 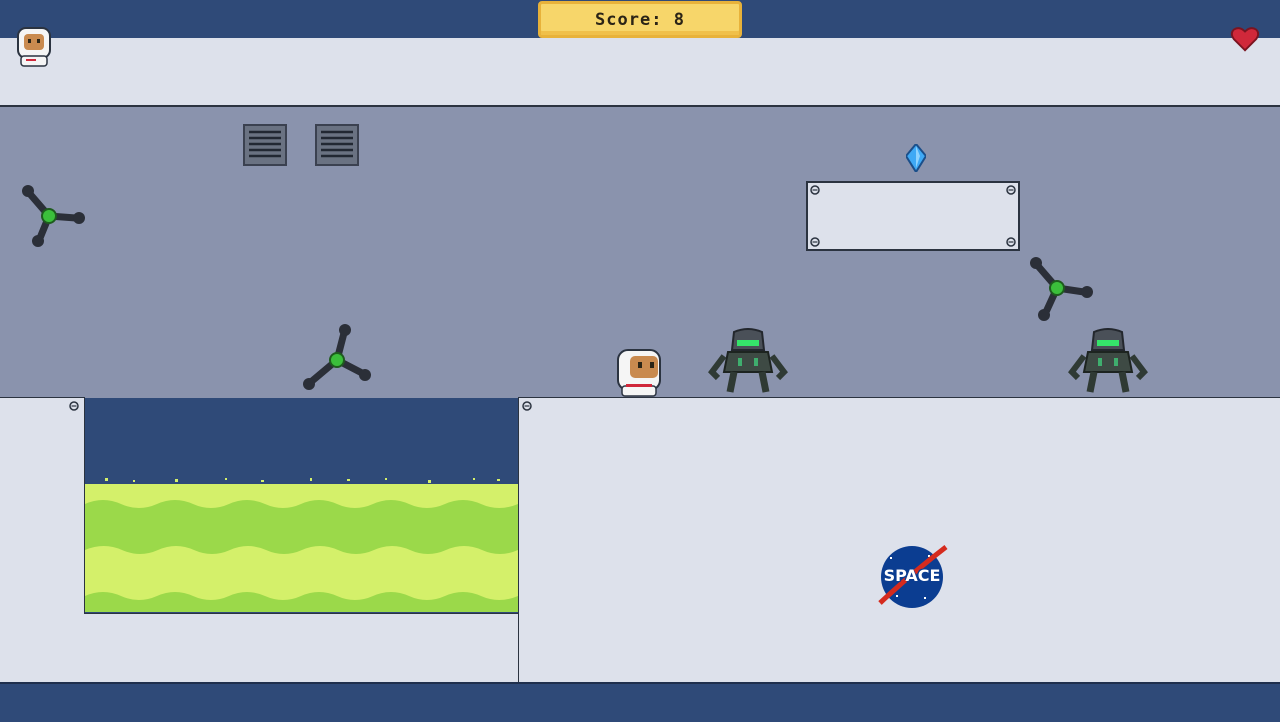 I want to click on score-display: Score: 8, so click(x=640, y=19).